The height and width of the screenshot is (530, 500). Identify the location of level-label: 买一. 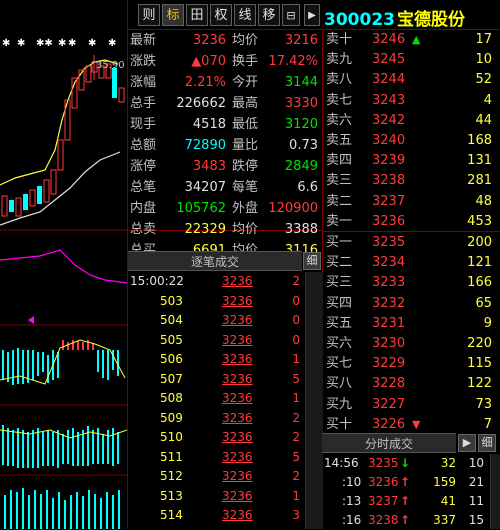
(339, 242).